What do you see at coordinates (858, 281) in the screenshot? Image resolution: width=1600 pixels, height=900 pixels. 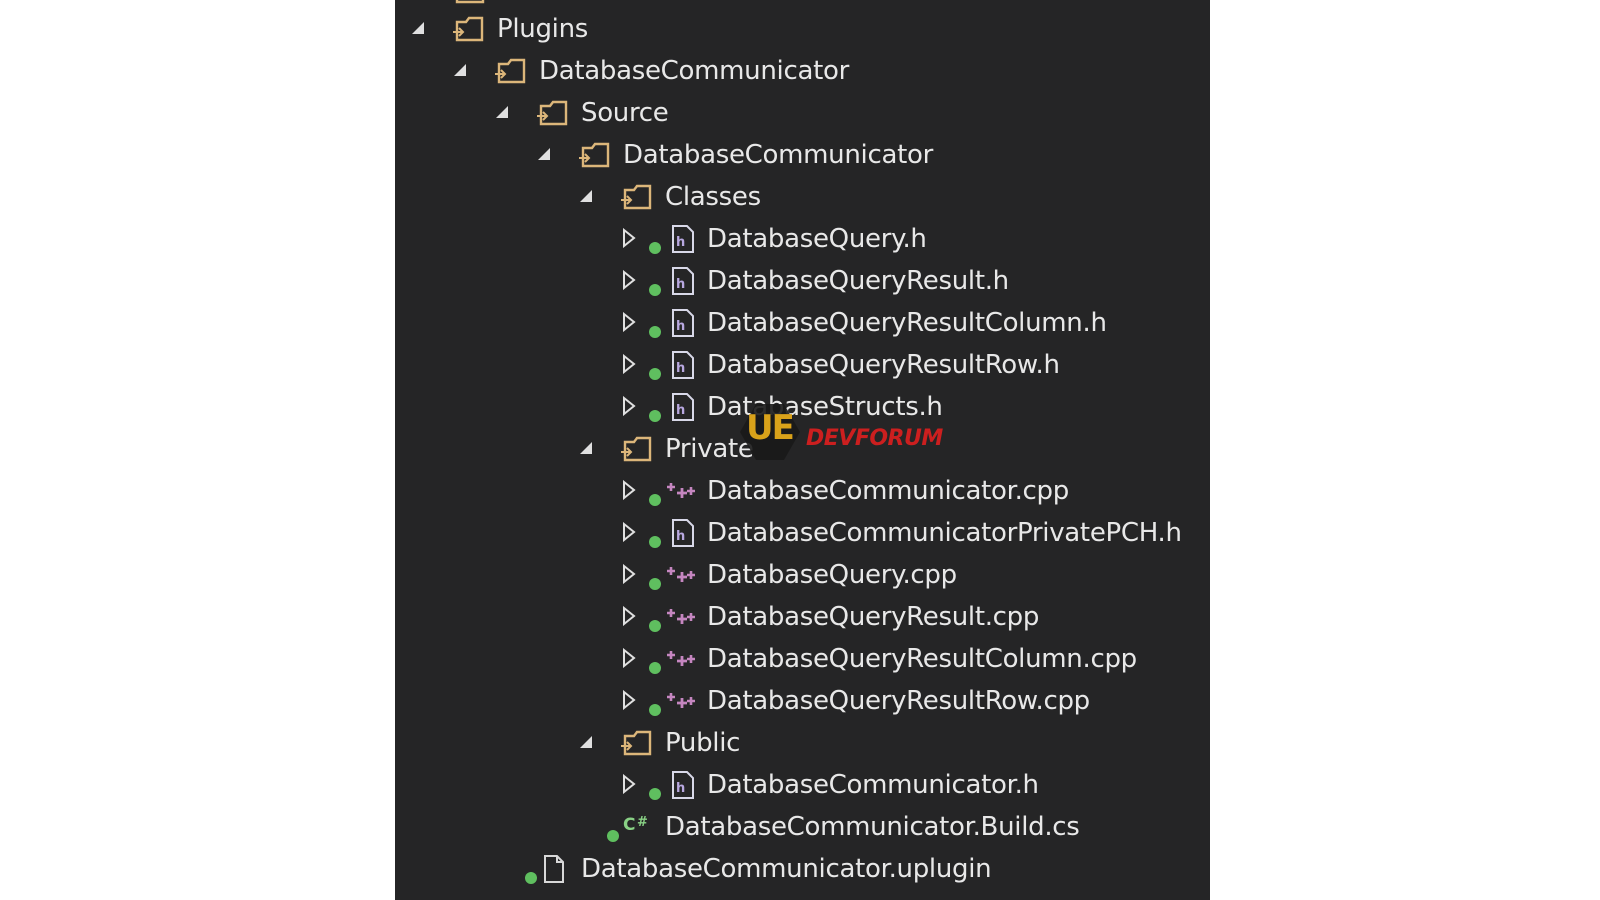 I see `tree-label: DatabaseQueryResult.h` at bounding box center [858, 281].